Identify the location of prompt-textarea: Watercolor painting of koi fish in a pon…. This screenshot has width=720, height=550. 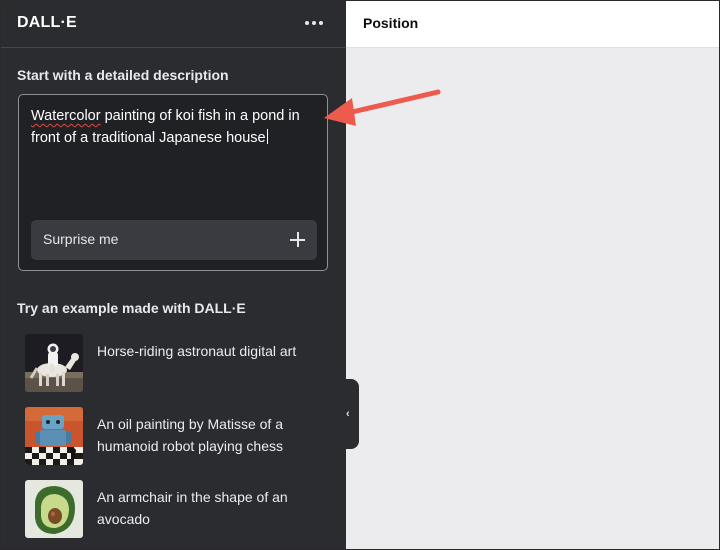
(173, 182).